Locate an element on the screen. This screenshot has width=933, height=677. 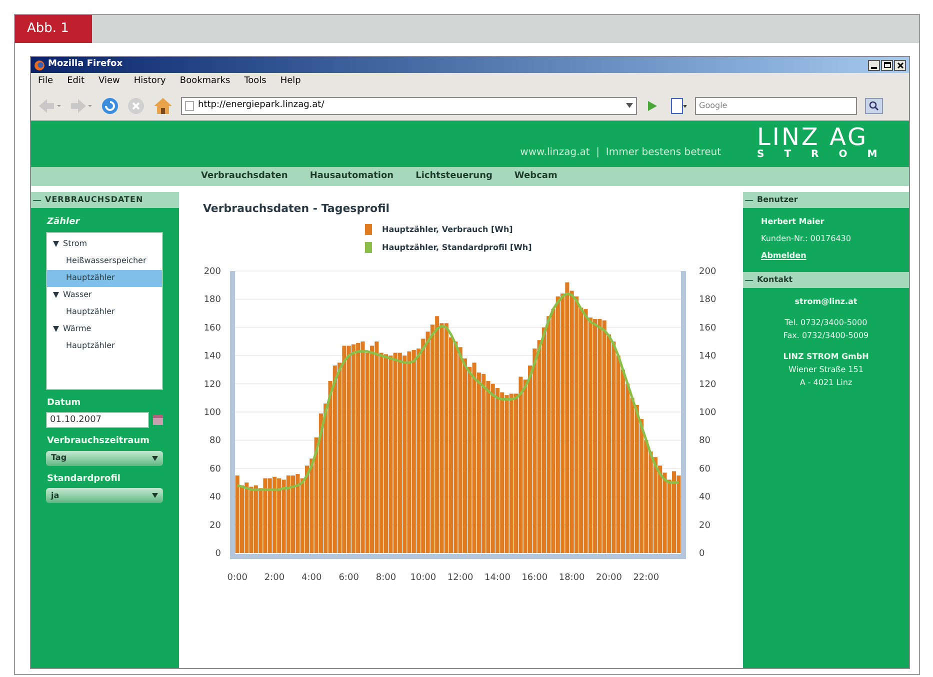
company-name: LINZ STROM GmbH is located at coordinates (826, 357).